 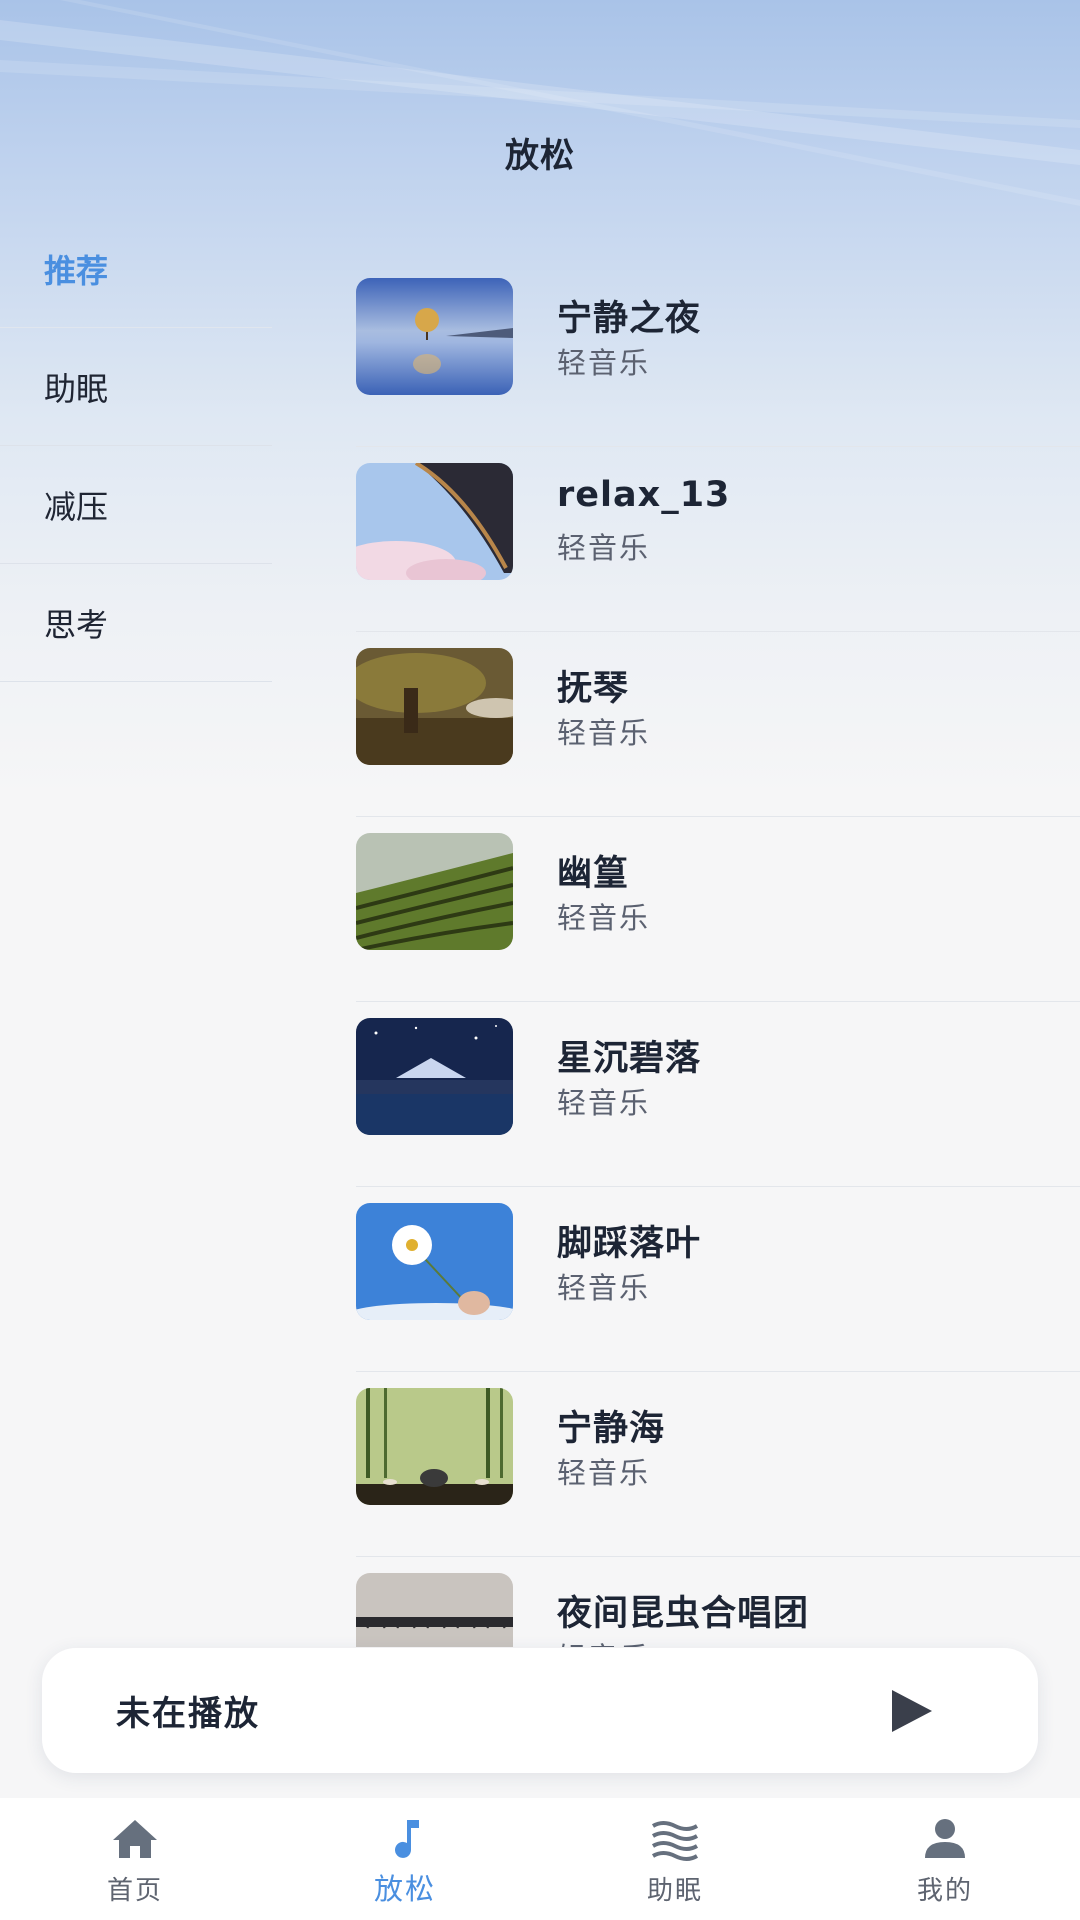 What do you see at coordinates (718, 1094) in the screenshot?
I see `track-item: 星沉碧落 轻音乐` at bounding box center [718, 1094].